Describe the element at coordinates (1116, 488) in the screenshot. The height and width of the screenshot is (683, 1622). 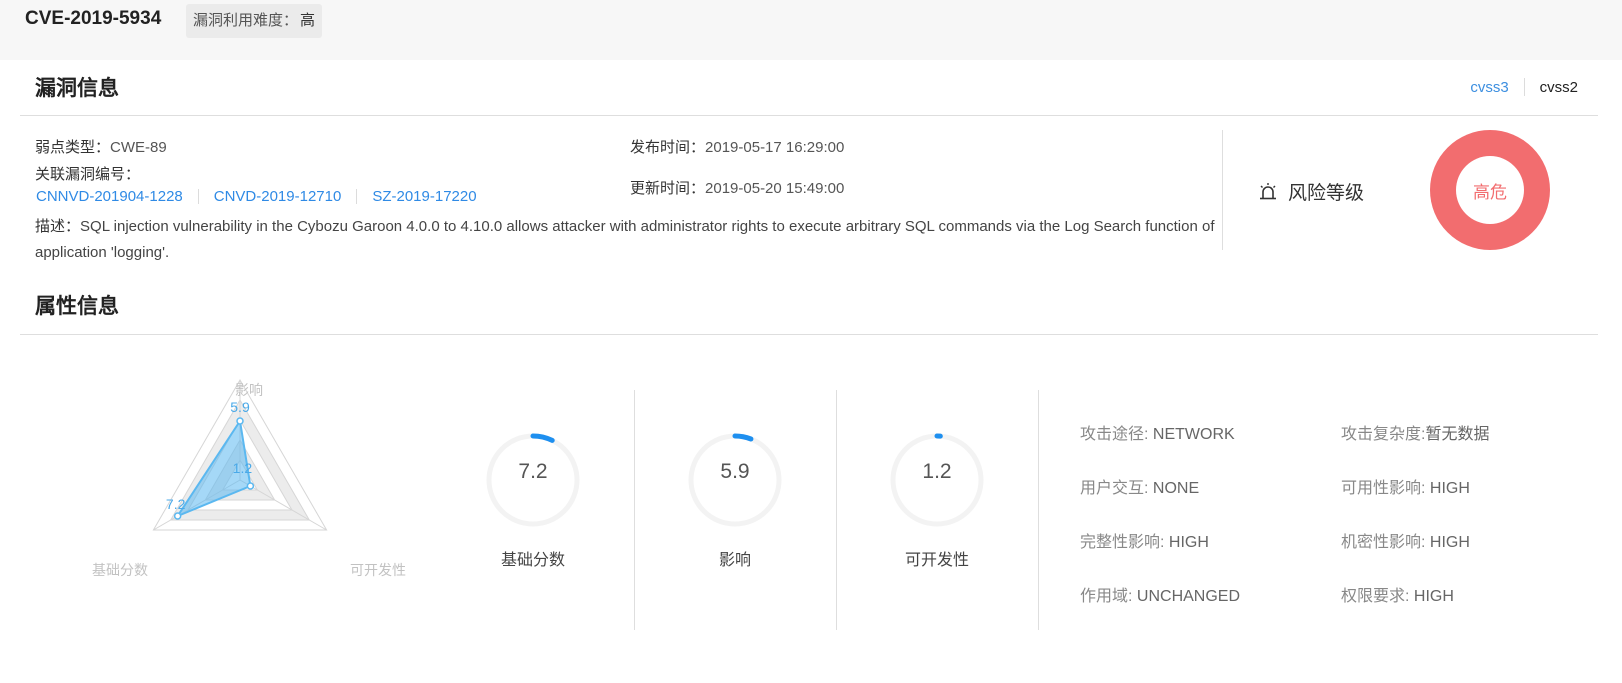
I see `attr-label: 用户交互:` at that location.